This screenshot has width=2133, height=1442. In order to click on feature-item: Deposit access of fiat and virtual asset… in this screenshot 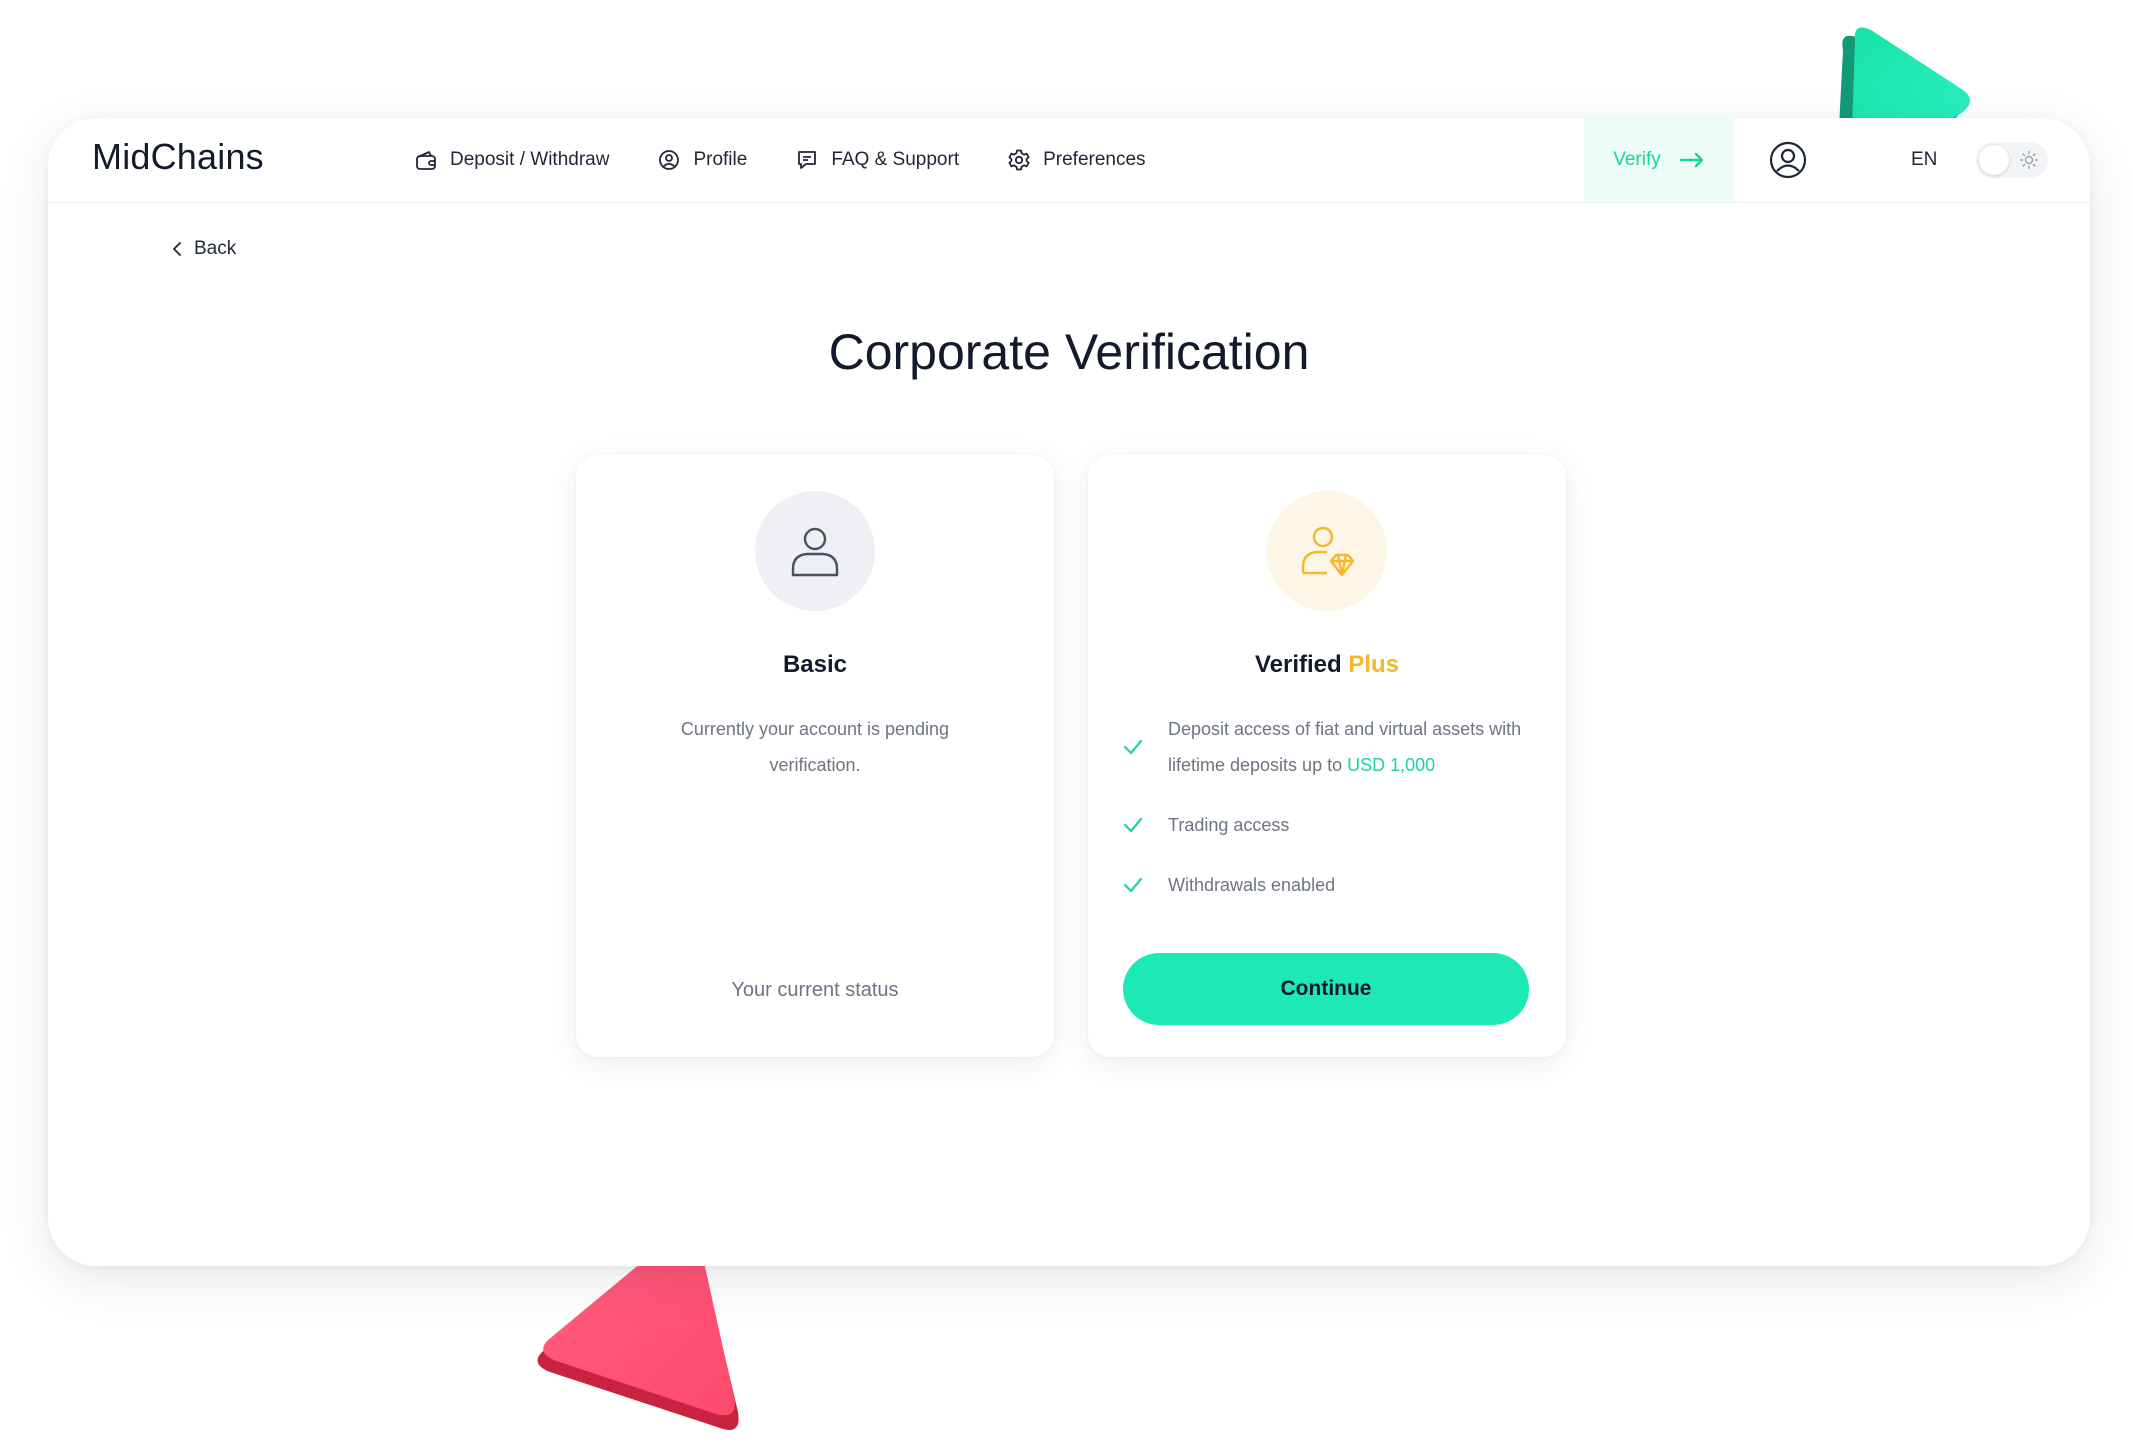, I will do `click(1332, 747)`.